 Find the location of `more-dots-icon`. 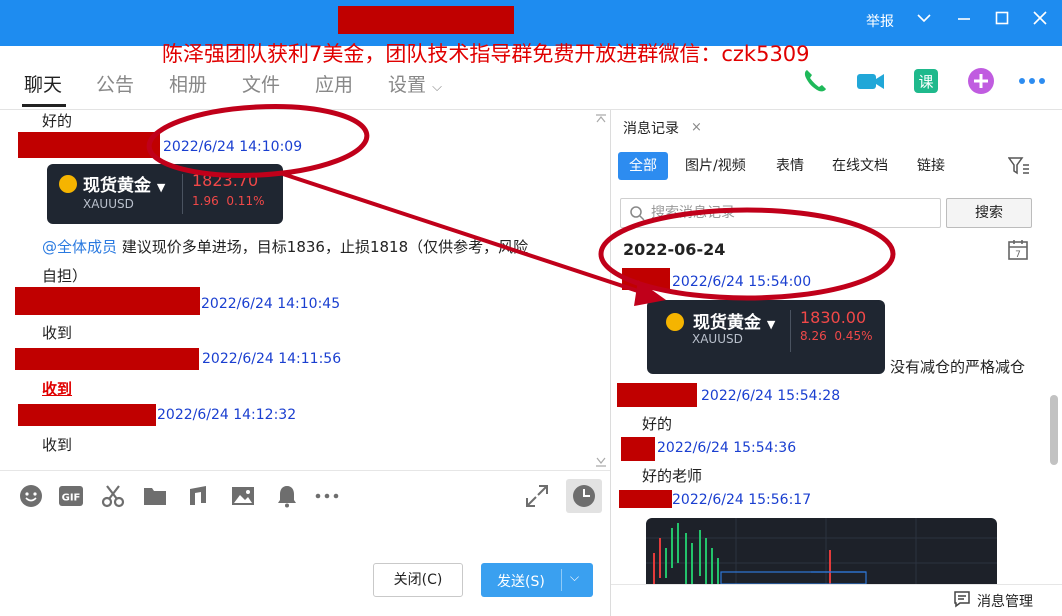

more-dots-icon is located at coordinates (327, 496).